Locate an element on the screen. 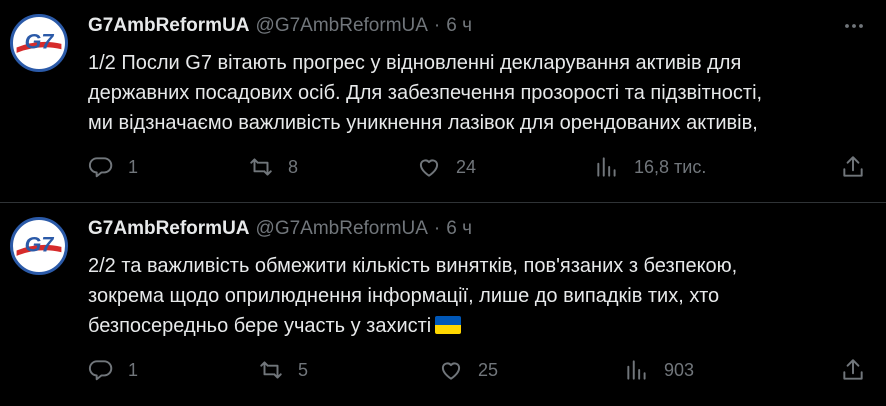  more-horizontal-icon is located at coordinates (854, 26).